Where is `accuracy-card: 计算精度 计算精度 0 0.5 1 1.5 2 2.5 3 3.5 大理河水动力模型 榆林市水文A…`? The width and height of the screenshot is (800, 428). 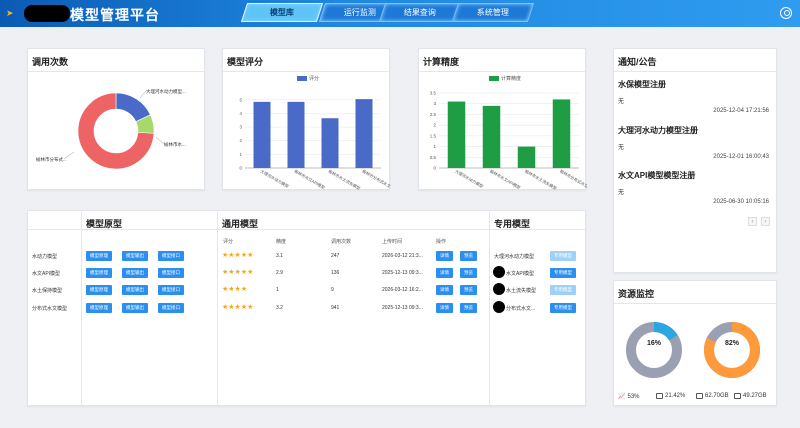 accuracy-card: 计算精度 计算精度 0 0.5 1 1.5 2 2.5 3 3.5 大理河水动力模型 榆林市水文A… is located at coordinates (502, 119).